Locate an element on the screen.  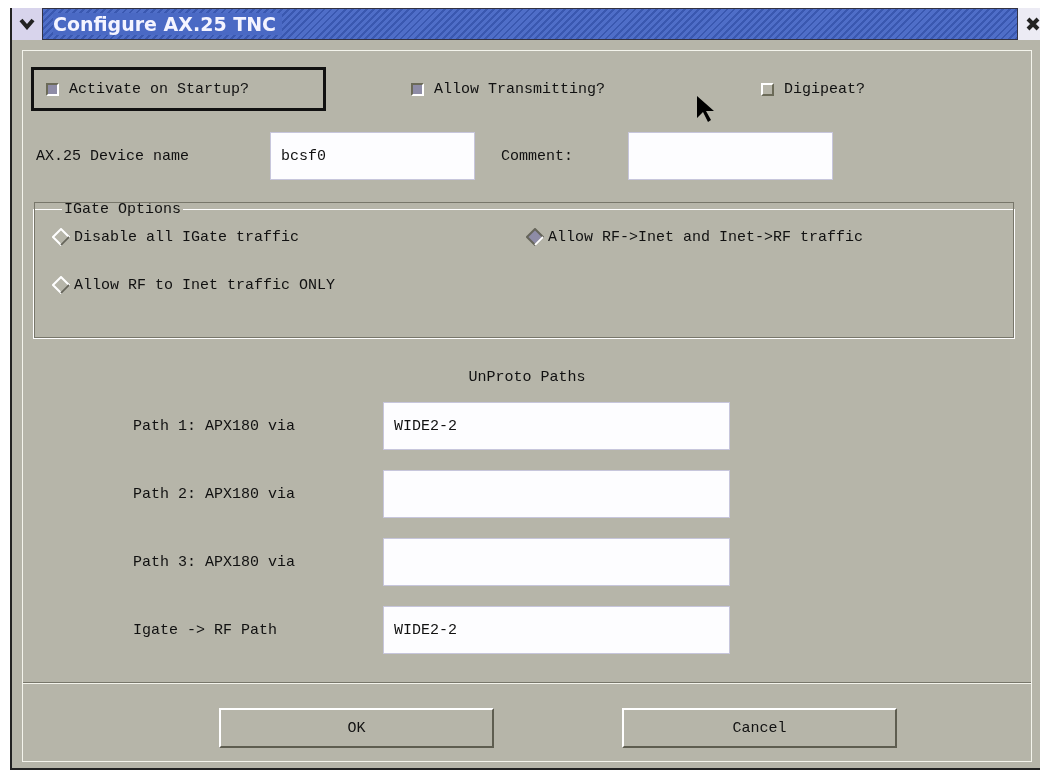
window-title: Configure AX.25 TNC is located at coordinates (168, 24).